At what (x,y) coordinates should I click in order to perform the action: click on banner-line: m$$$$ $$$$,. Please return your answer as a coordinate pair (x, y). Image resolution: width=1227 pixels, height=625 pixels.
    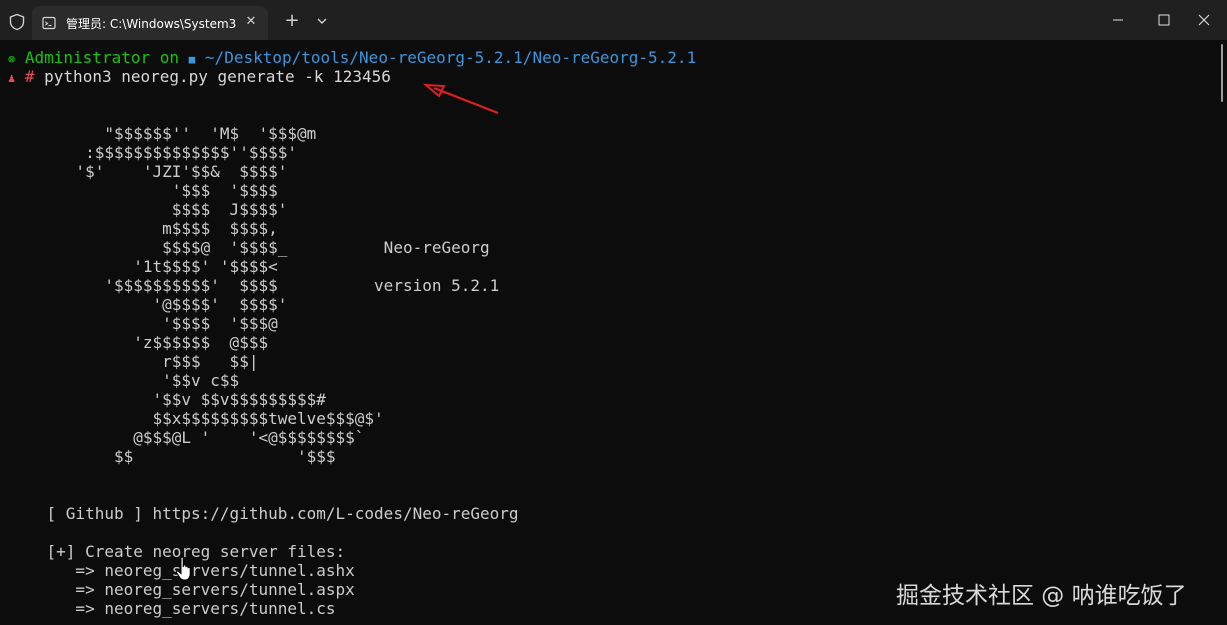
    Looking at the image, I should click on (143, 228).